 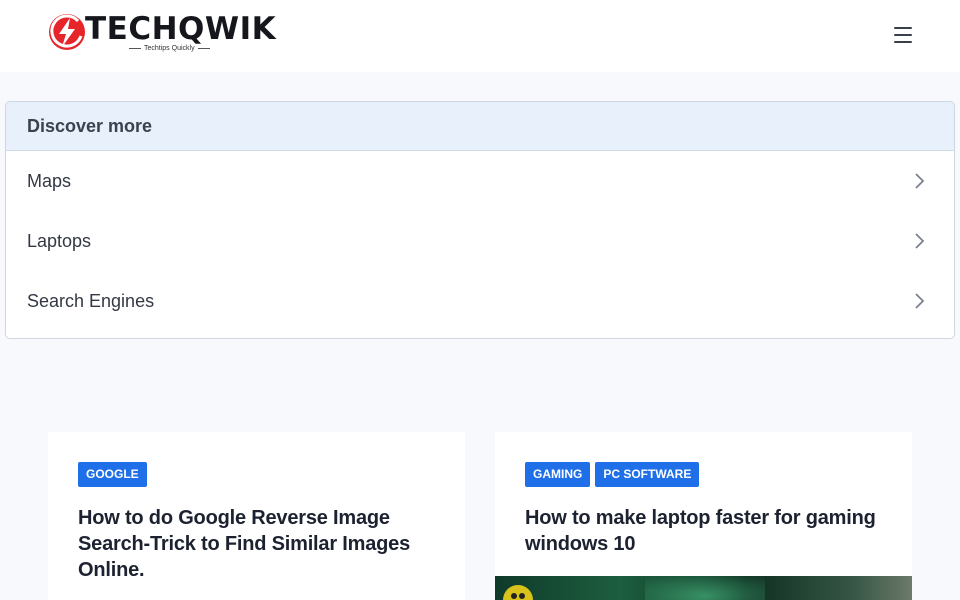 I want to click on site-header: TECHQWIK Techtips Quickly, so click(x=480, y=36).